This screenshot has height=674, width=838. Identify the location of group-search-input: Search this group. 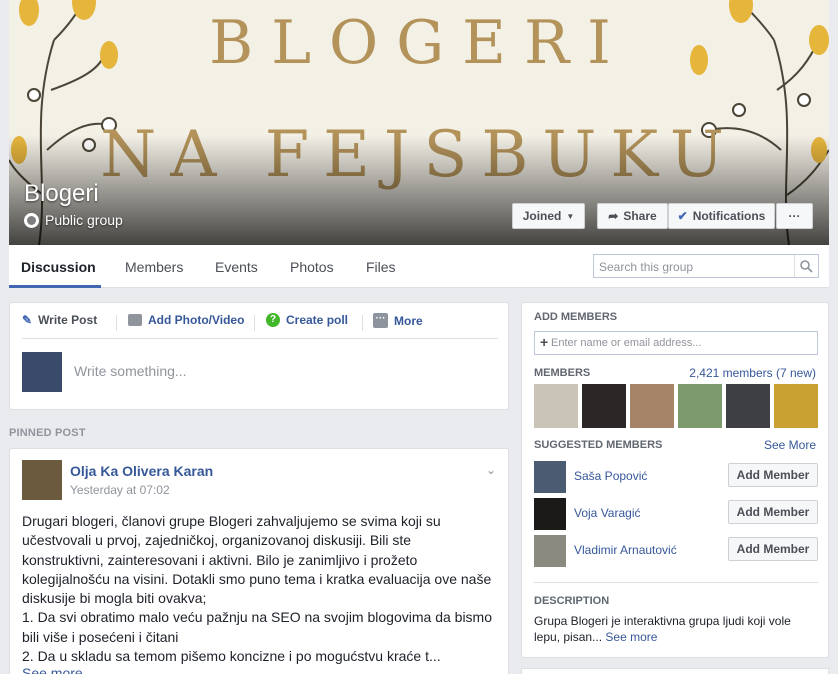
(706, 266).